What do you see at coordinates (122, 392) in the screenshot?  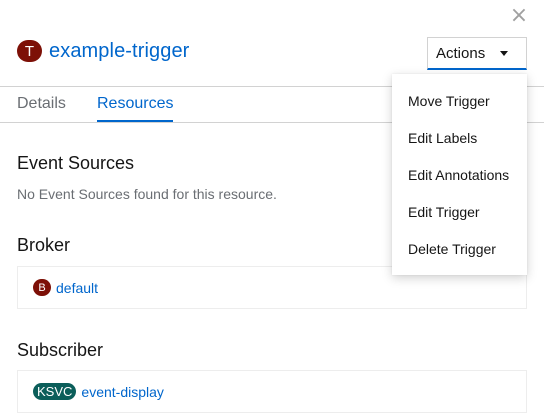 I see `subscriber-link: event-display` at bounding box center [122, 392].